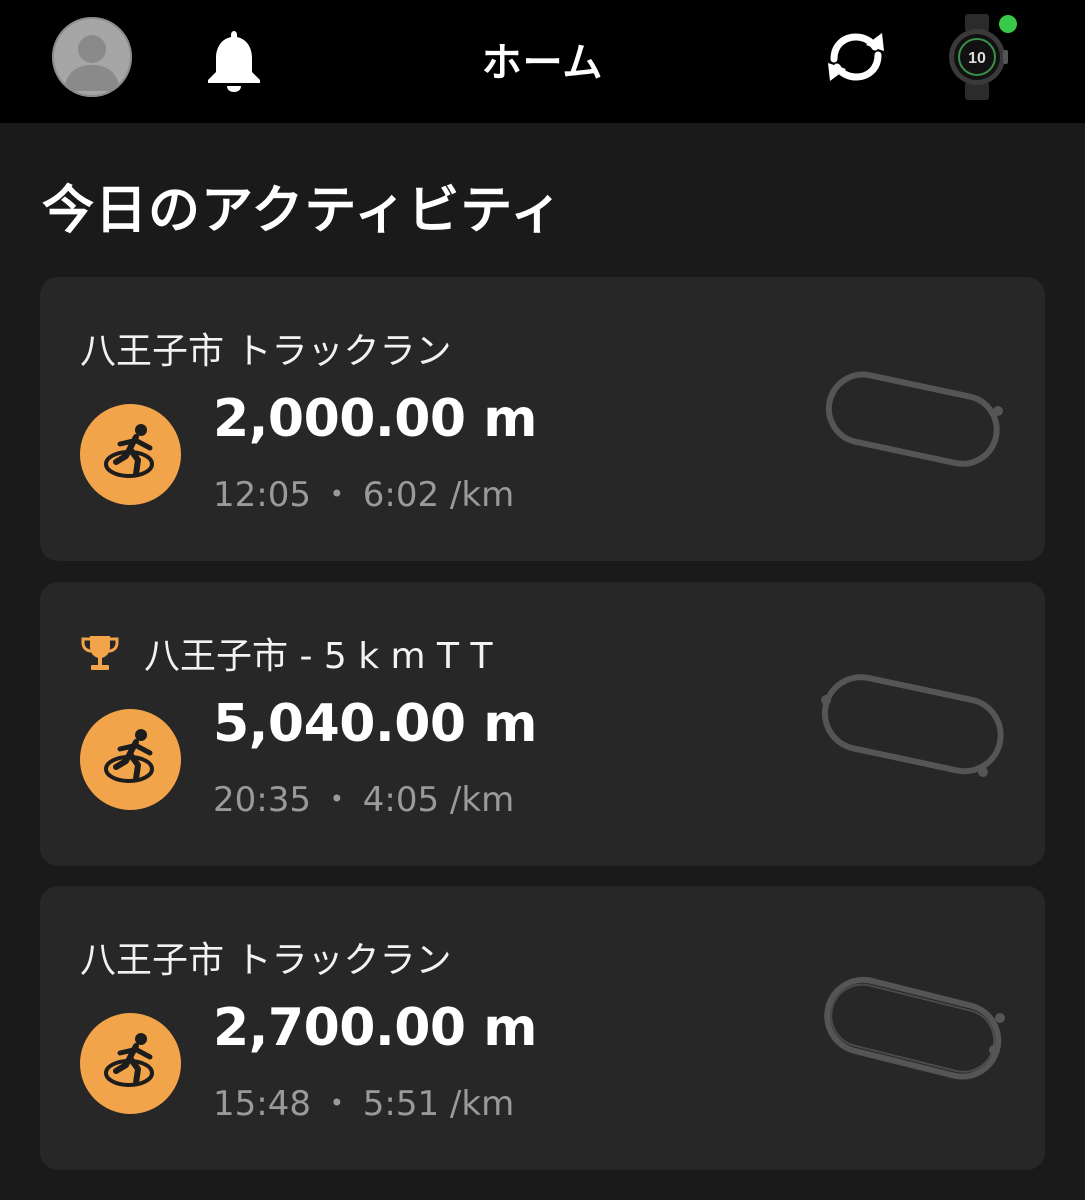  I want to click on section-title: 今日のアクティビティ, so click(303, 211).